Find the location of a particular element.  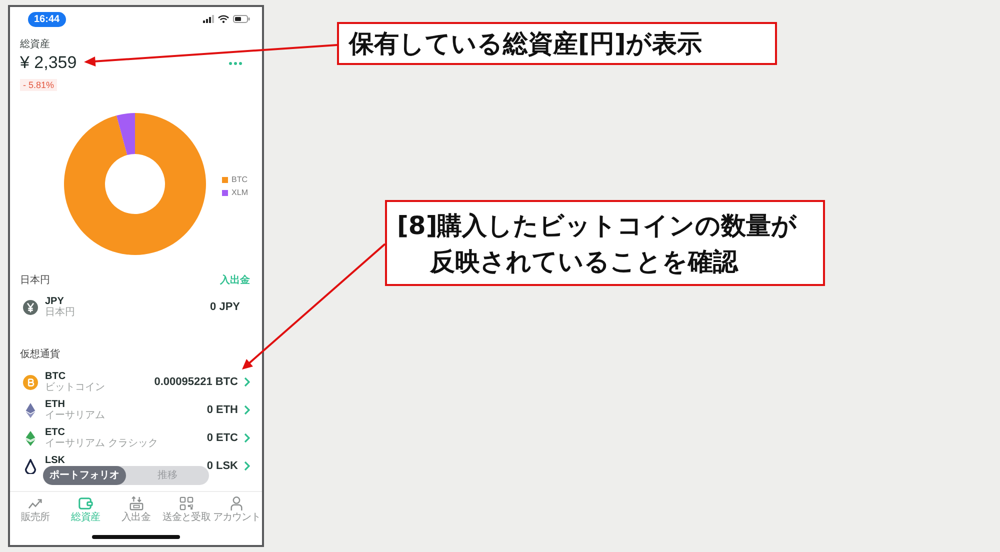

asset-name: イーサリアム is located at coordinates (75, 415).